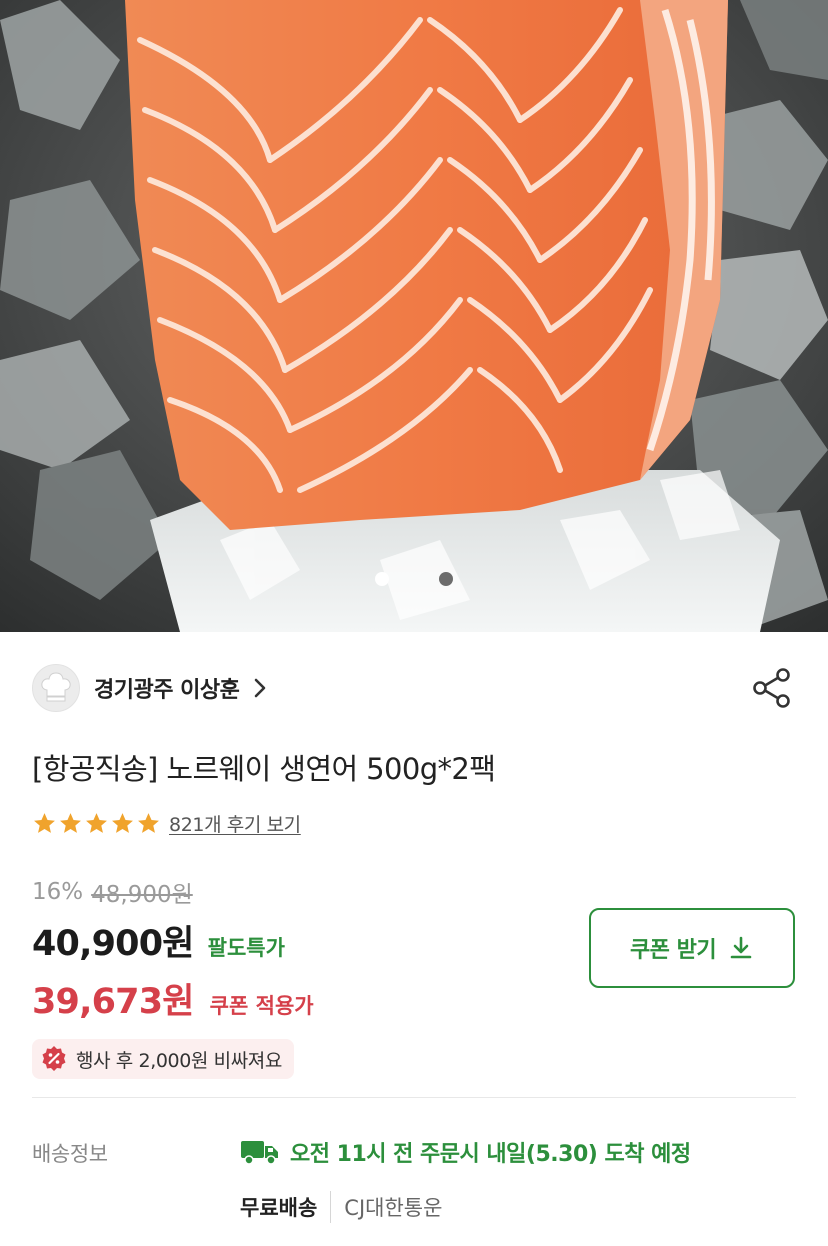  I want to click on delivery-eta-text: 오전 11시 전 주문시 내일(5.30) 도착 예정, so click(490, 1154).